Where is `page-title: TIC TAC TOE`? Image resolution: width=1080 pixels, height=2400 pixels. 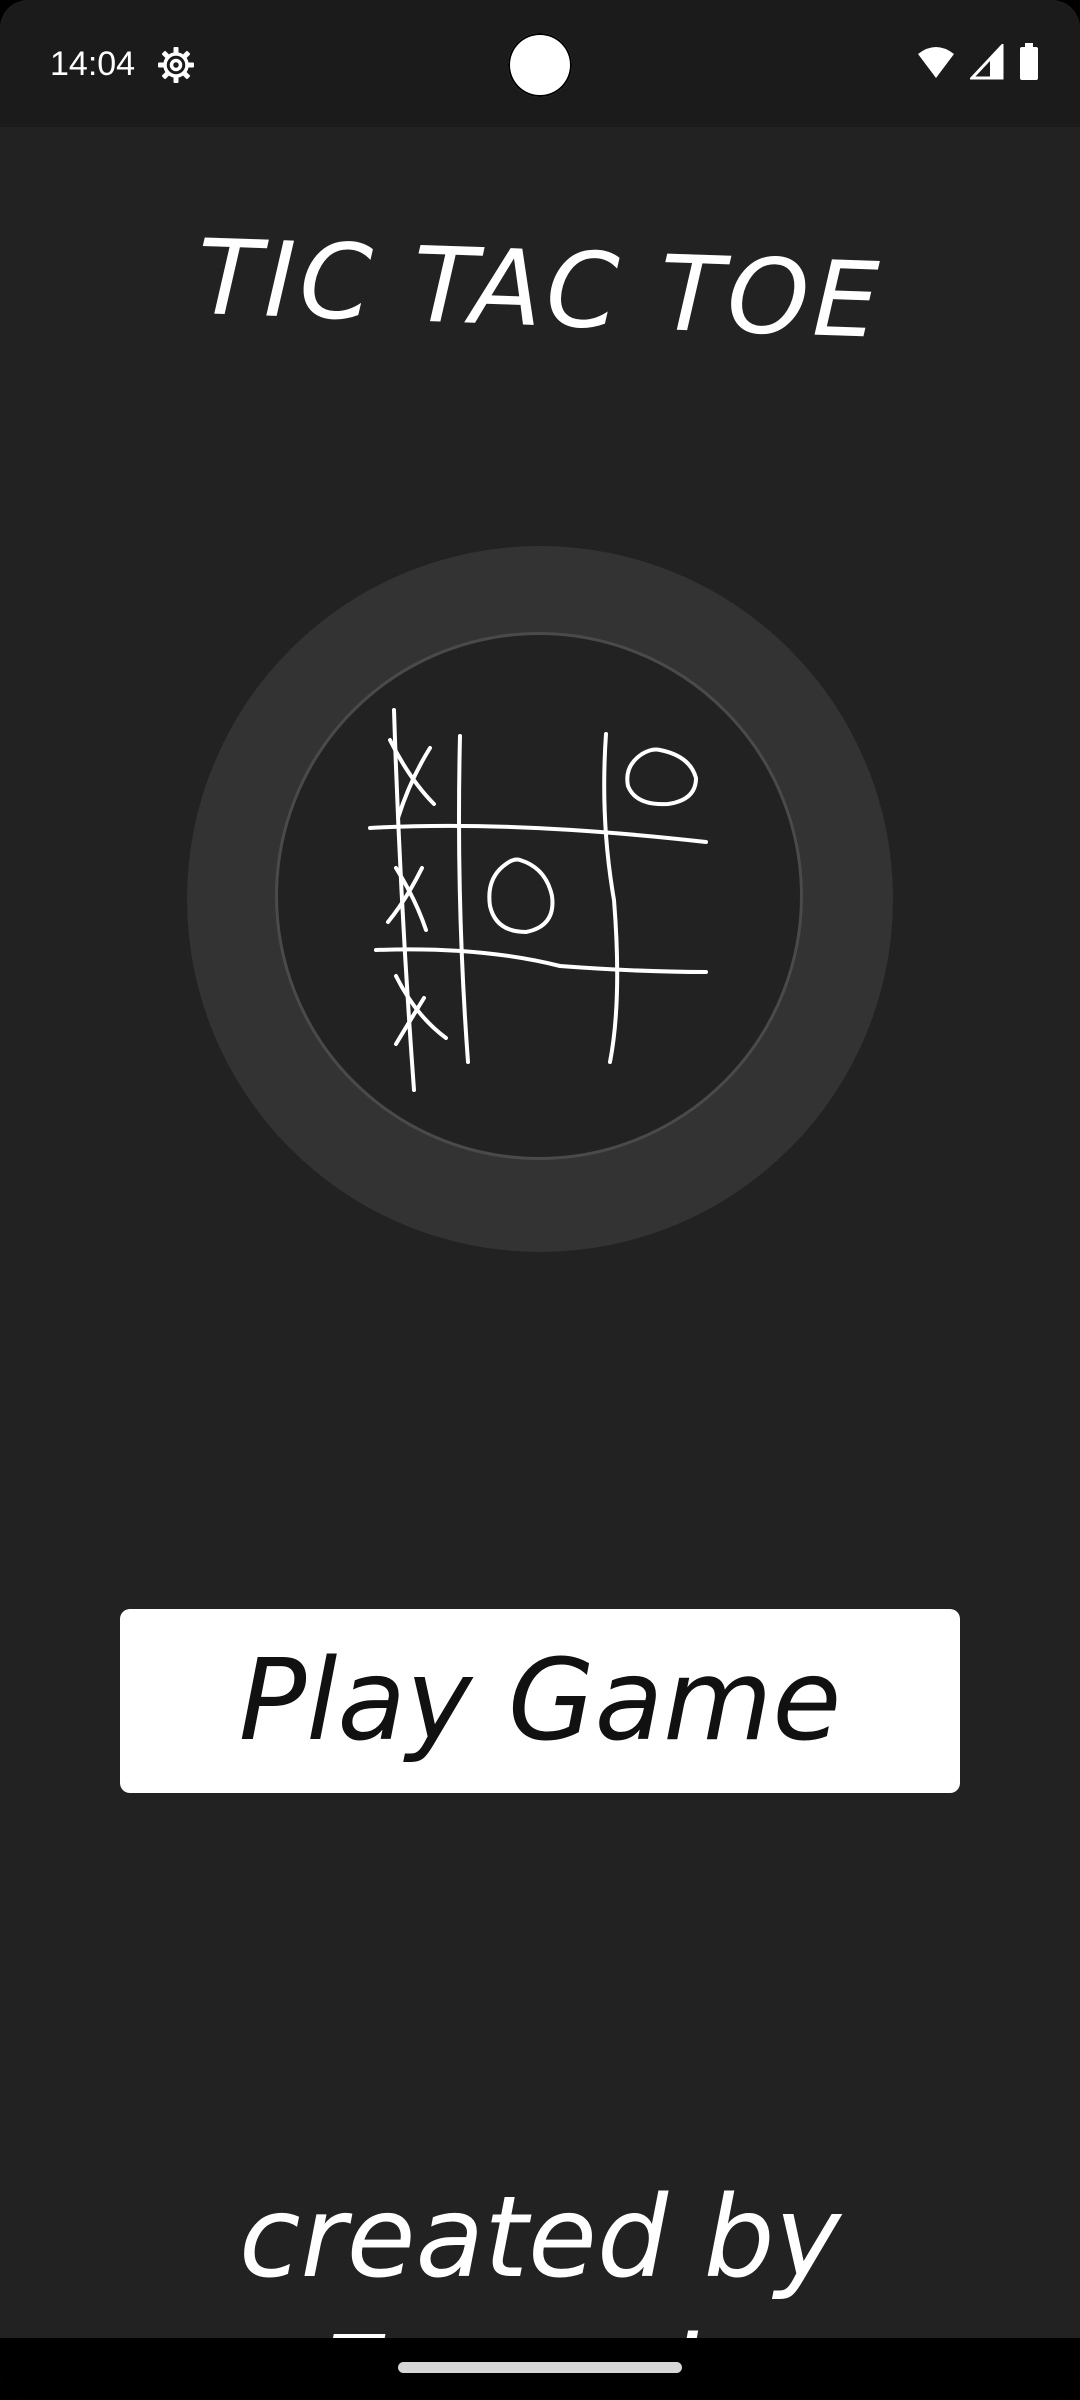
page-title: TIC TAC TOE is located at coordinates (540, 289).